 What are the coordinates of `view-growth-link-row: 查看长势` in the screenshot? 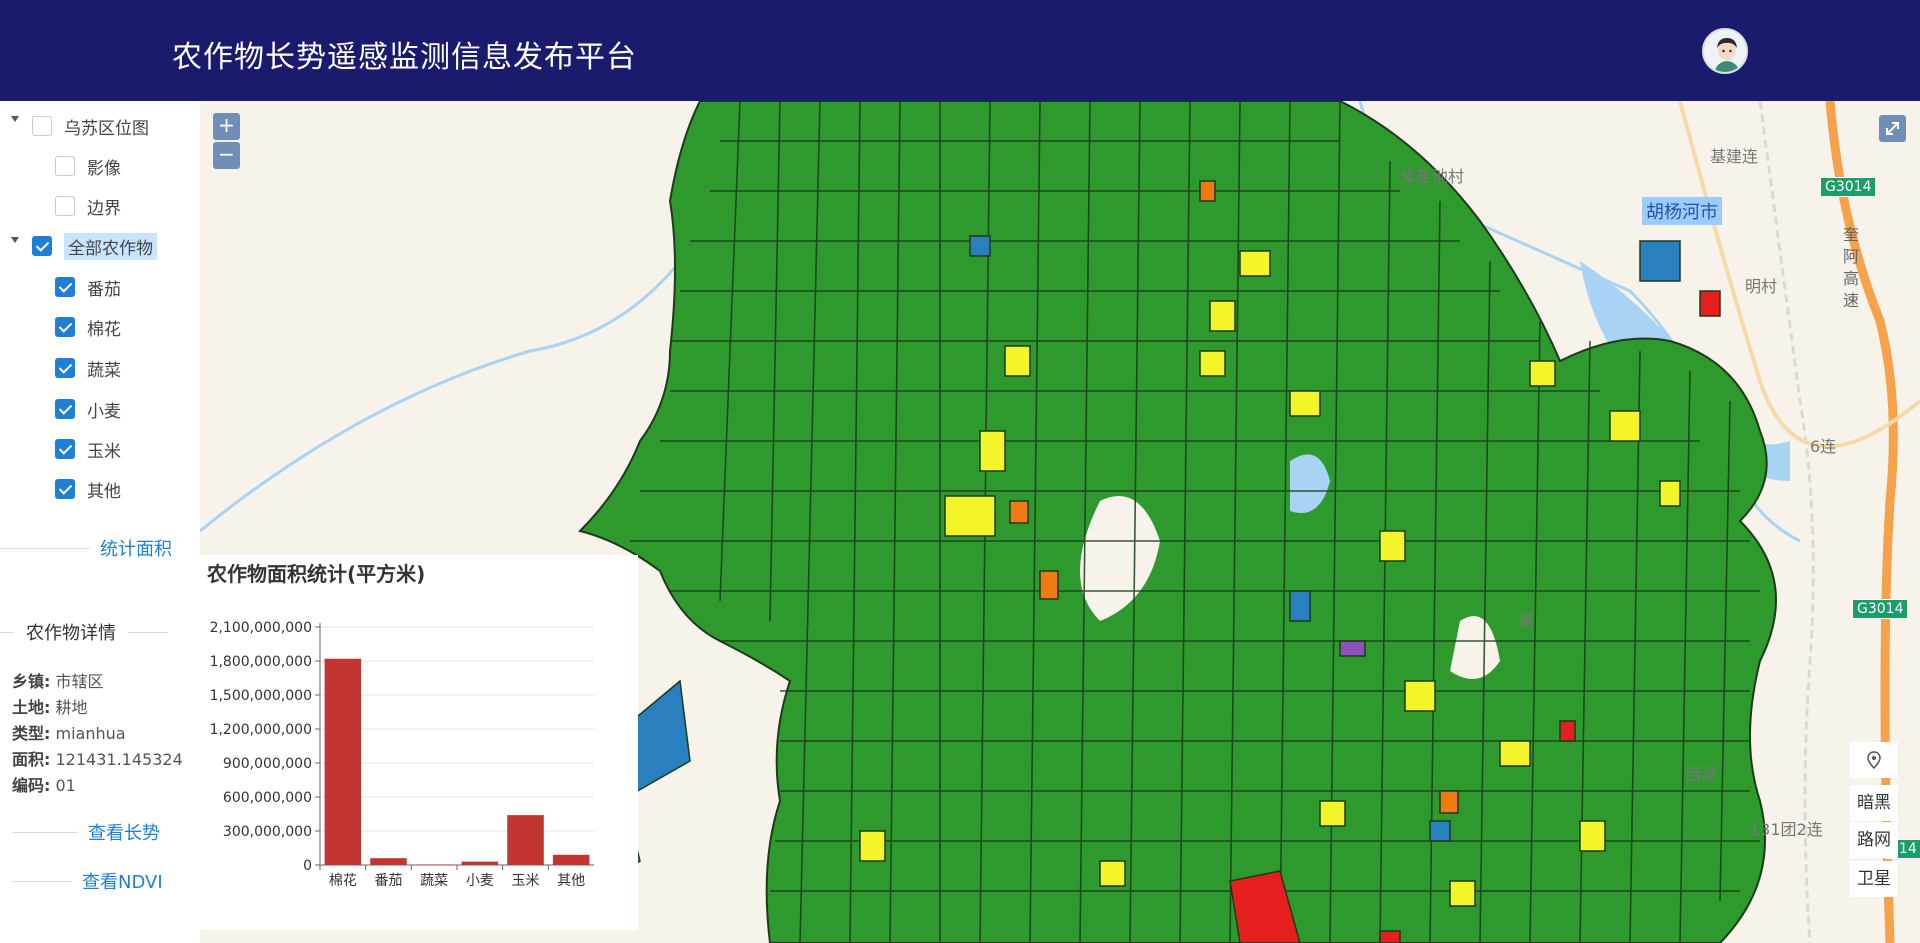 It's located at (86, 832).